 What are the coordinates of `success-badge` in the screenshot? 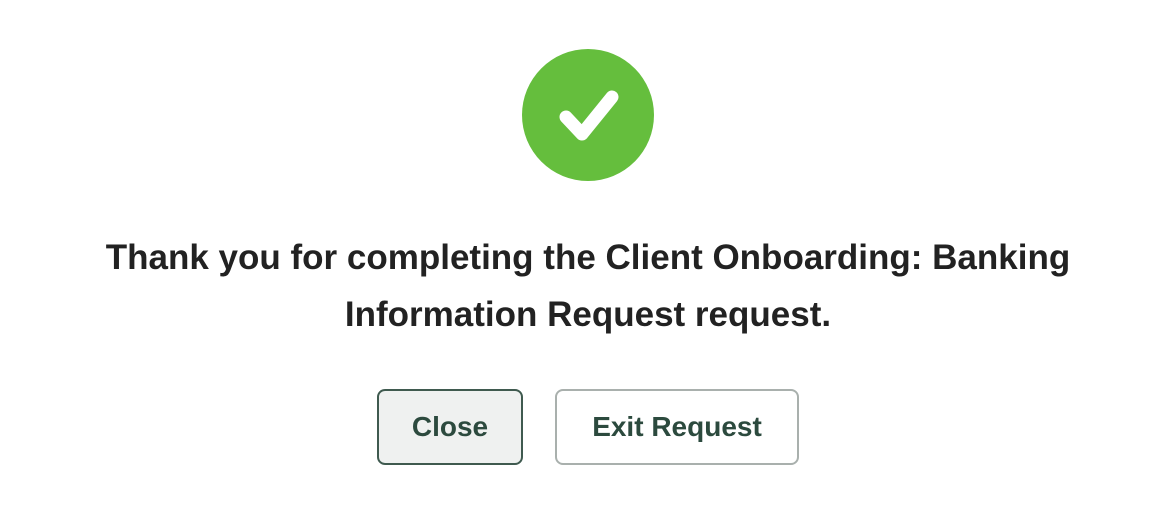 It's located at (588, 115).